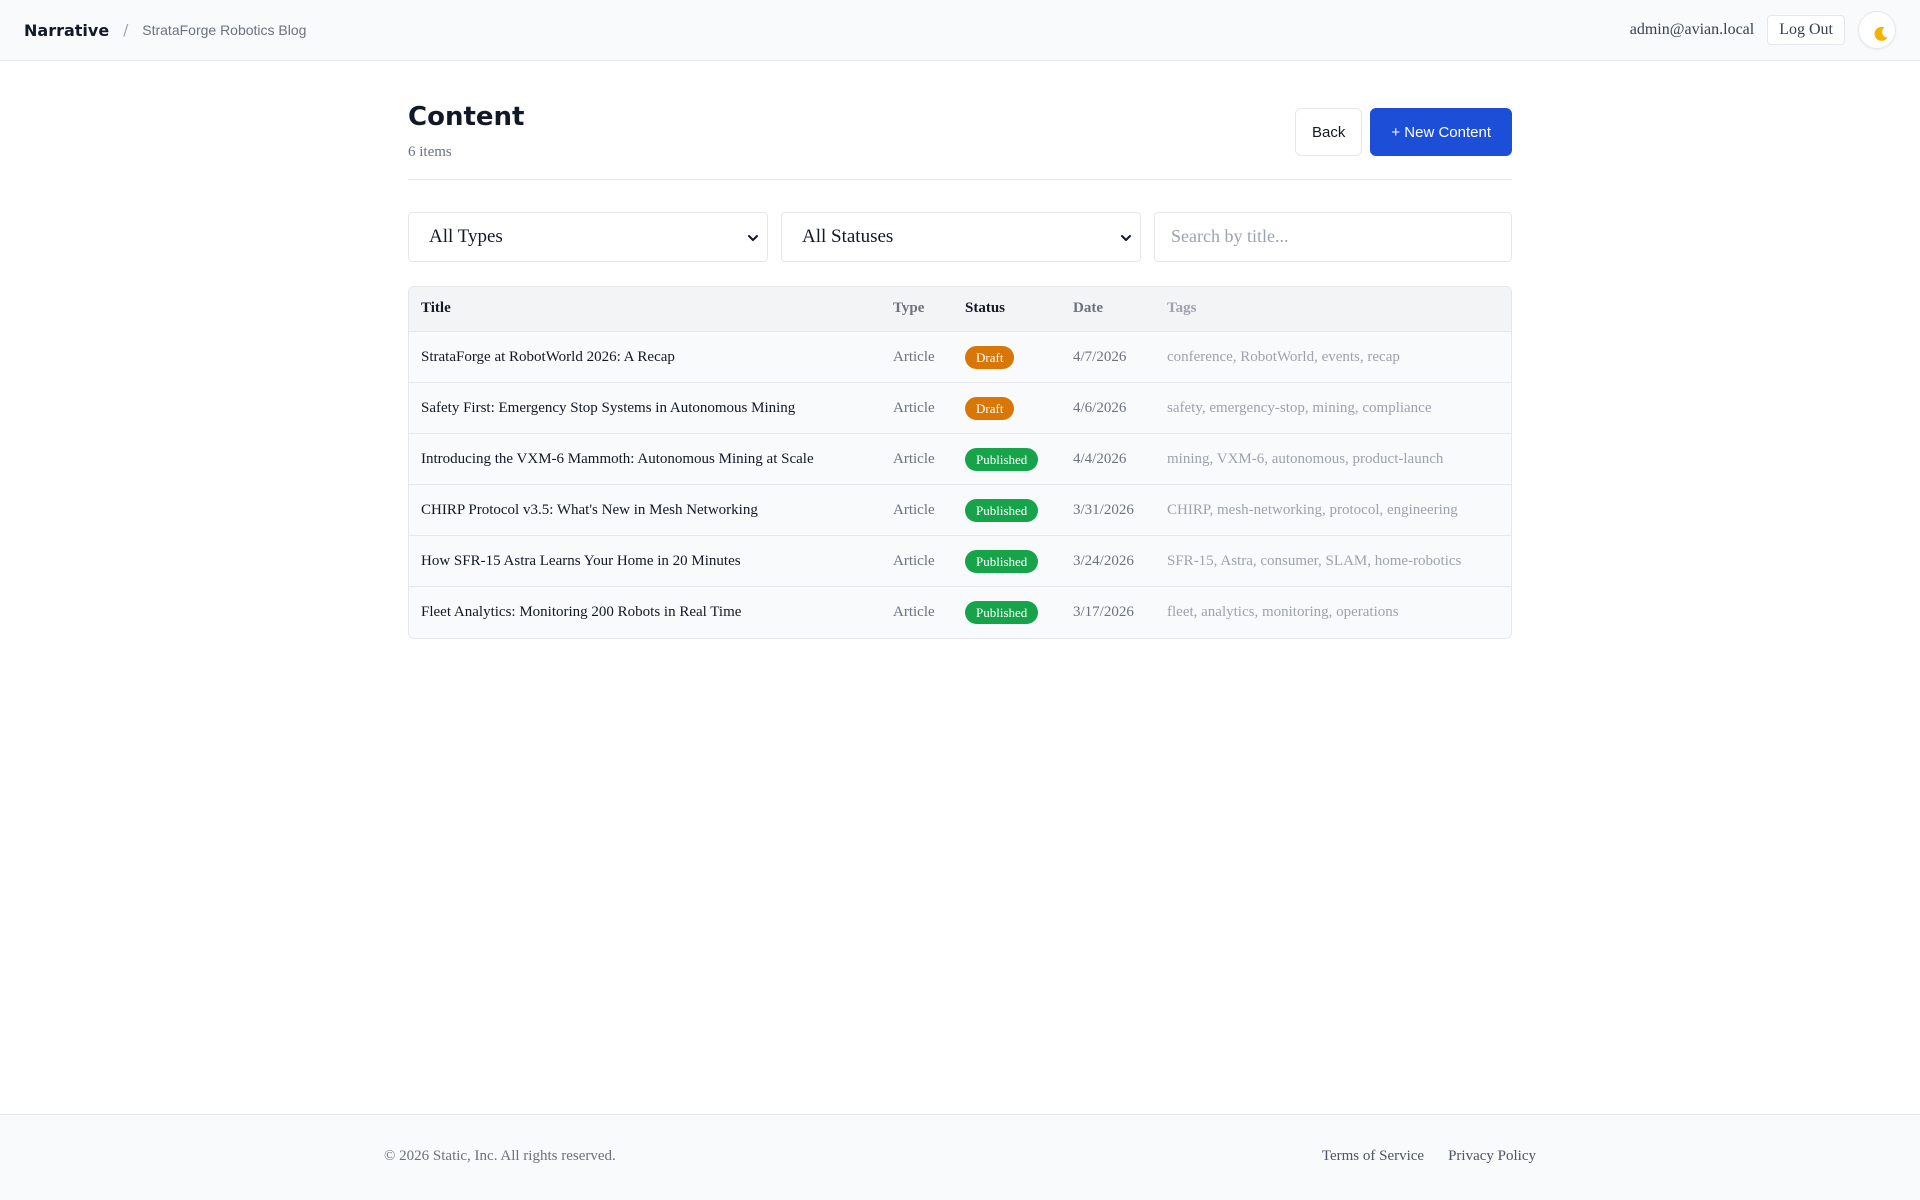  Describe the element at coordinates (588, 236) in the screenshot. I see `type-filter-select: All Types` at that location.